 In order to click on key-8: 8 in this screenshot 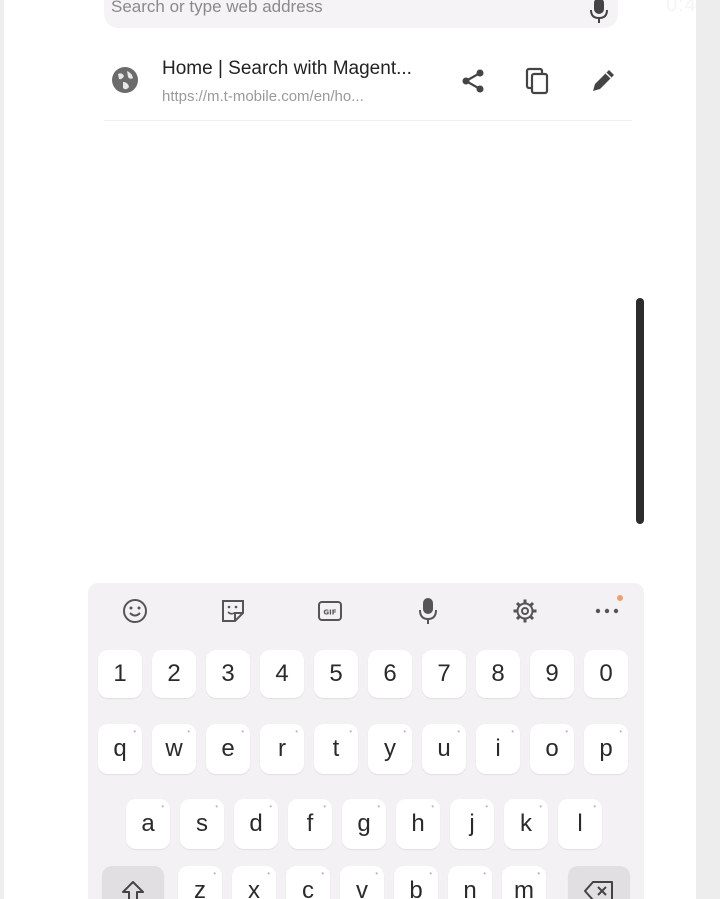, I will do `click(498, 674)`.